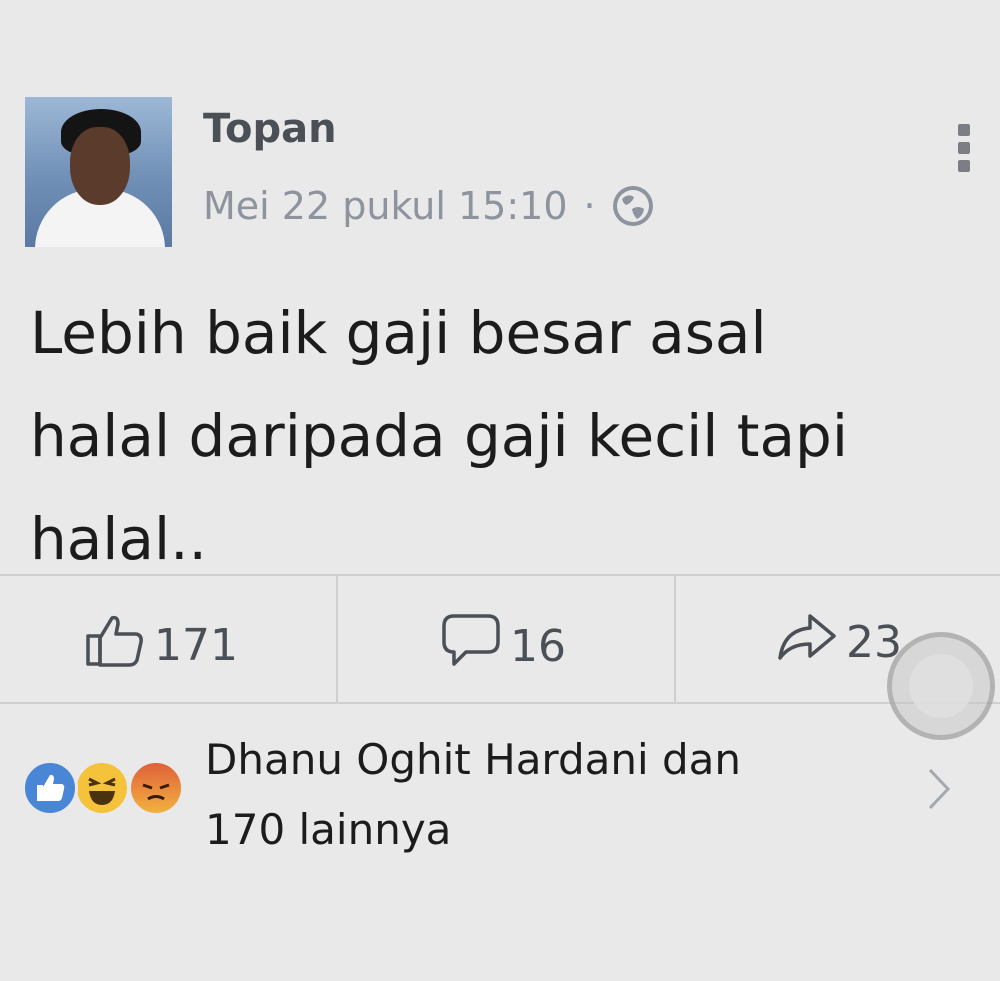 The image size is (1000, 981). What do you see at coordinates (50, 788) in the screenshot?
I see `like-icon` at bounding box center [50, 788].